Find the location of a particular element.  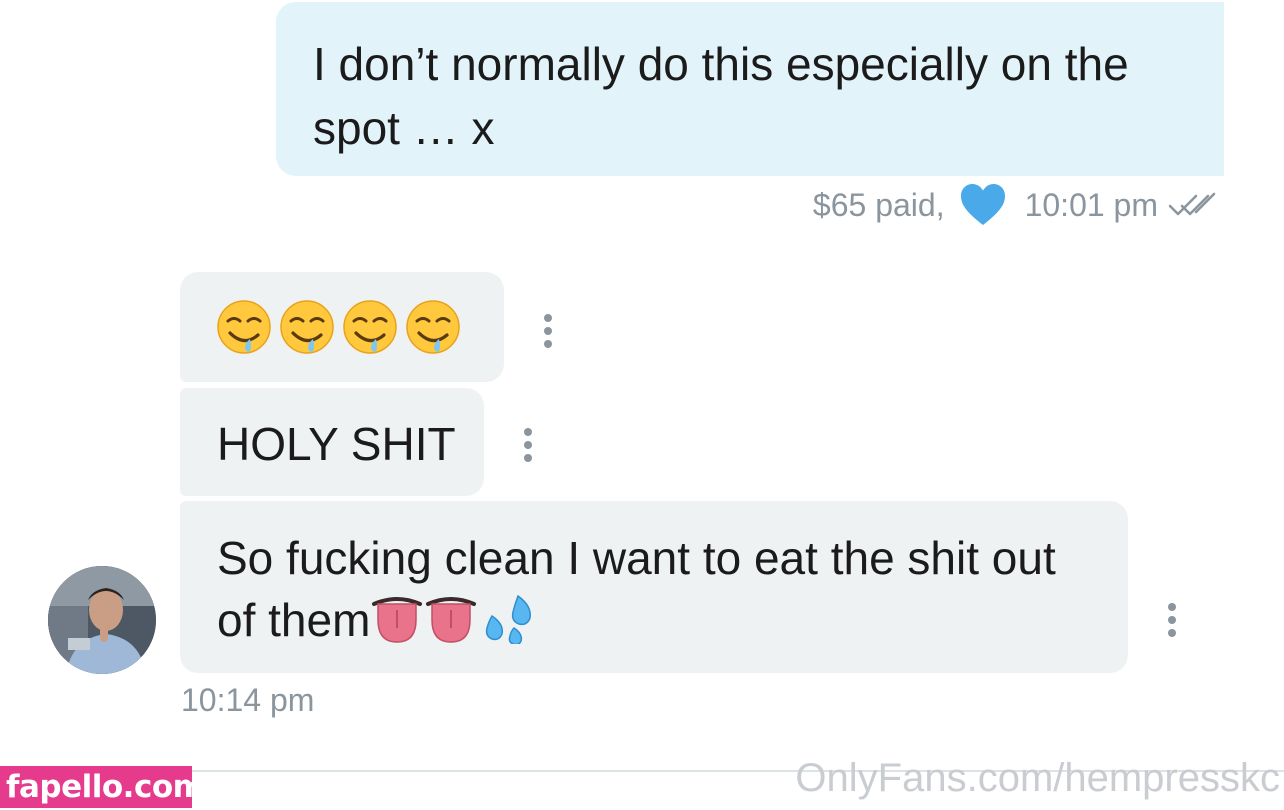

outgoing-message-meta: $65 paid, 10:01 pm is located at coordinates (1017, 205).